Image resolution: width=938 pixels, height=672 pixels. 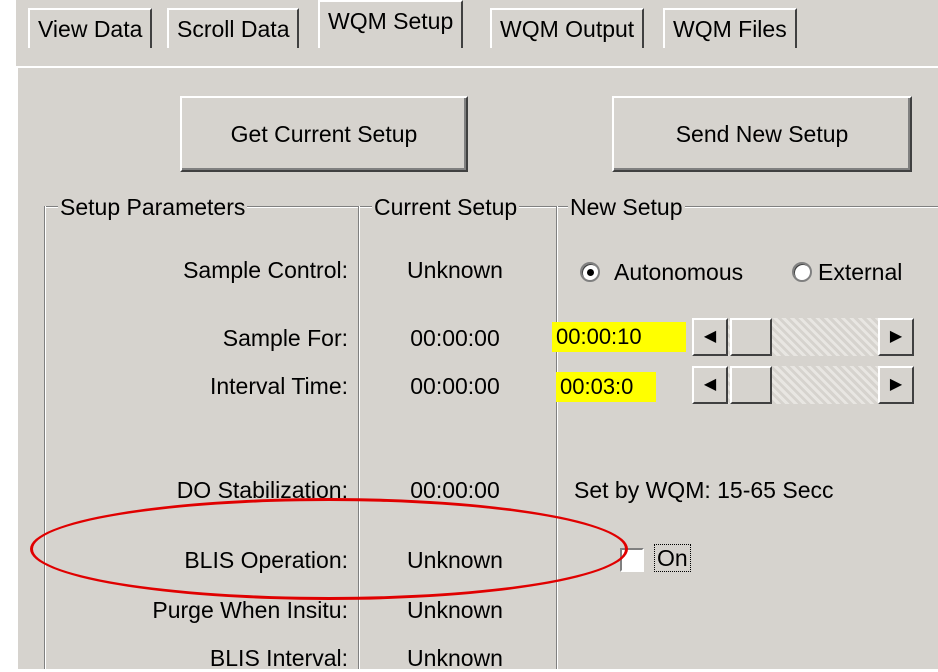 What do you see at coordinates (860, 272) in the screenshot?
I see `radio-external-label: External` at bounding box center [860, 272].